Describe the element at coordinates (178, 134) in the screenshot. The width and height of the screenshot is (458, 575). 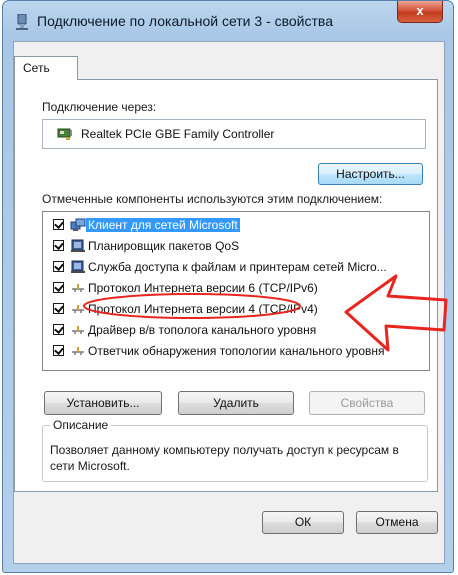
I see `adapter-name: Realtek PCIe GBE Family Controller` at that location.